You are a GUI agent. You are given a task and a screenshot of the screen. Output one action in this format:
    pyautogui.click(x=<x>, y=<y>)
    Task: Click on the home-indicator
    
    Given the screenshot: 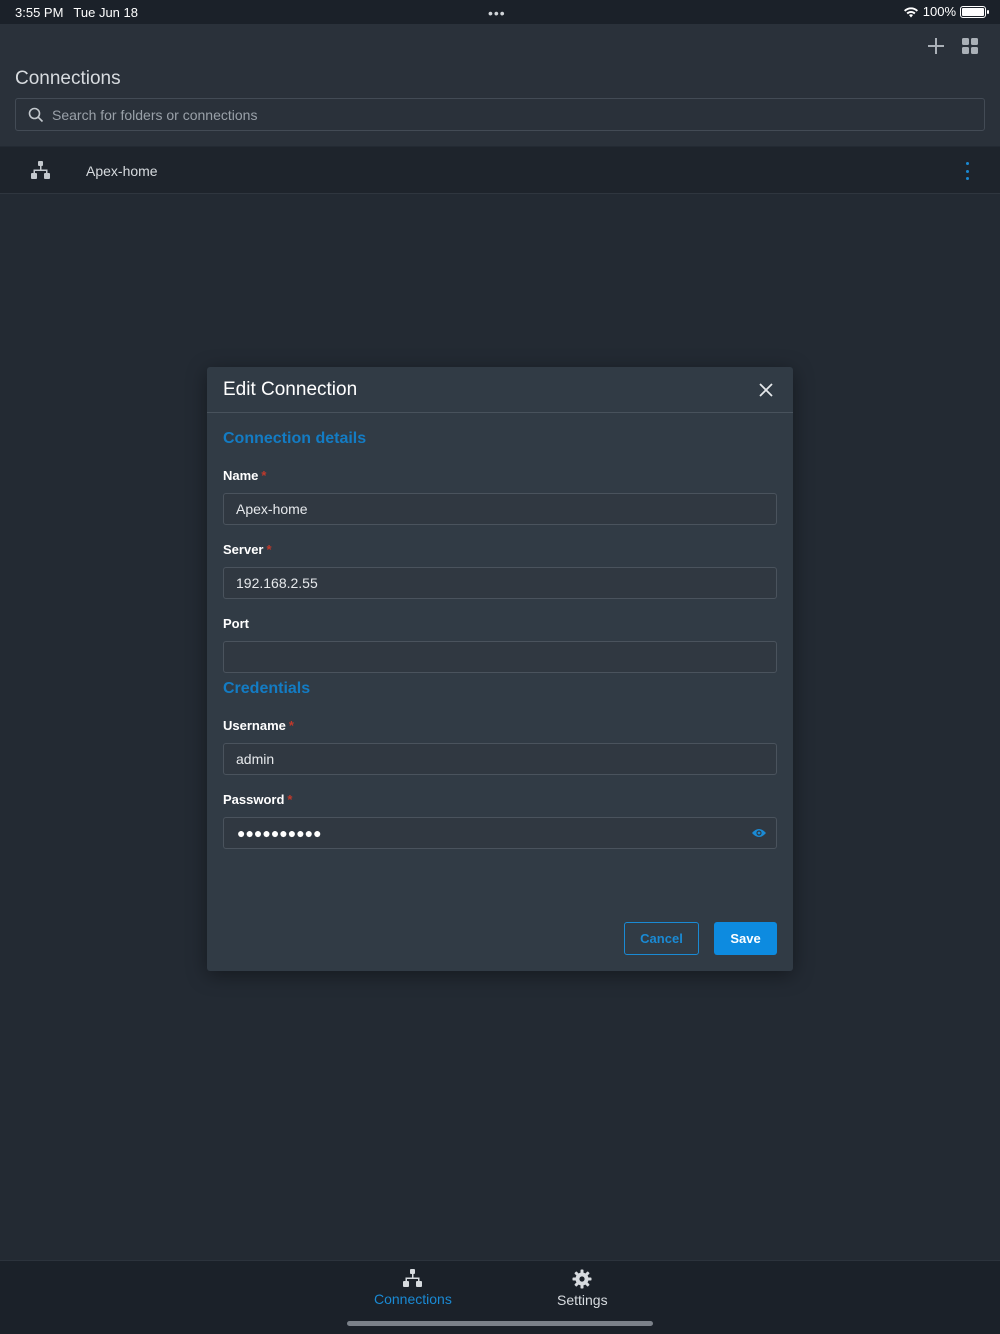 What is the action you would take?
    pyautogui.click(x=500, y=1323)
    